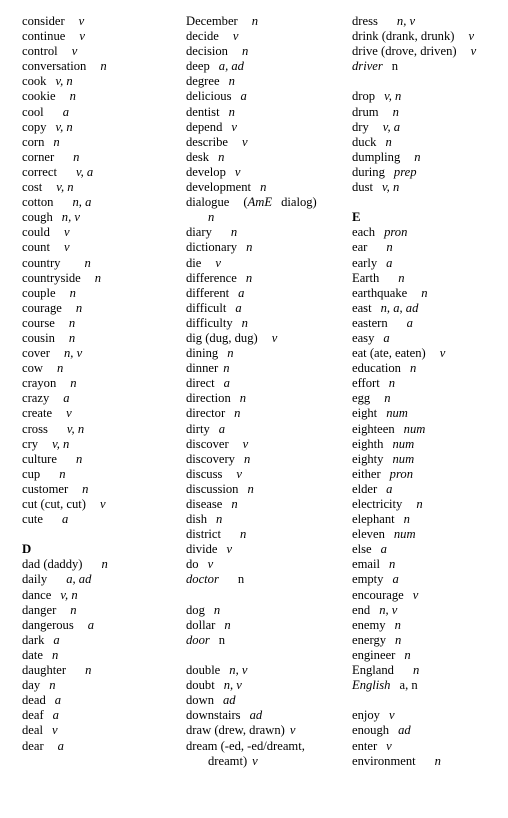 The height and width of the screenshot is (818, 508). I want to click on dictionary-entry: eat (ate, eaten) v, so click(428, 353).